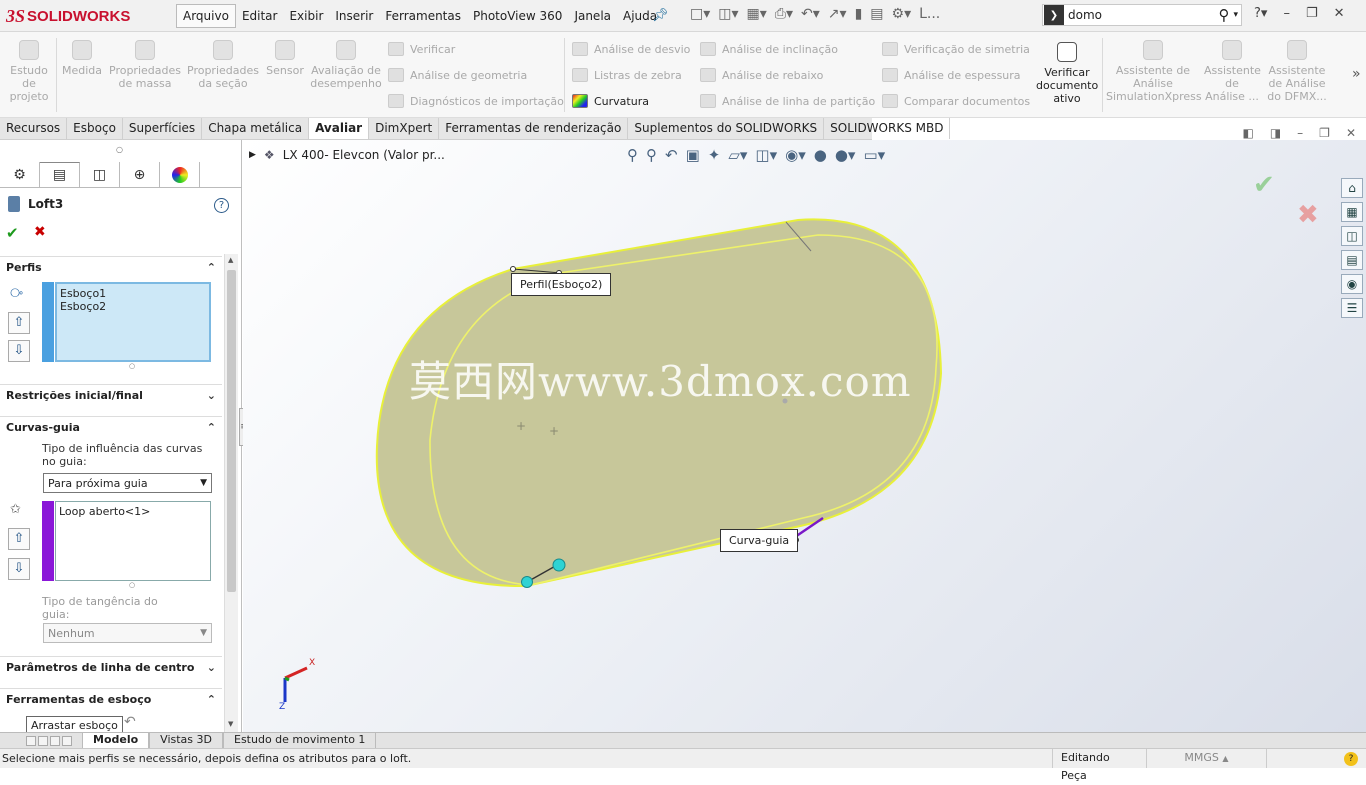  Describe the element at coordinates (206, 16) in the screenshot. I see `menu-arquivo: Arquivo` at that location.